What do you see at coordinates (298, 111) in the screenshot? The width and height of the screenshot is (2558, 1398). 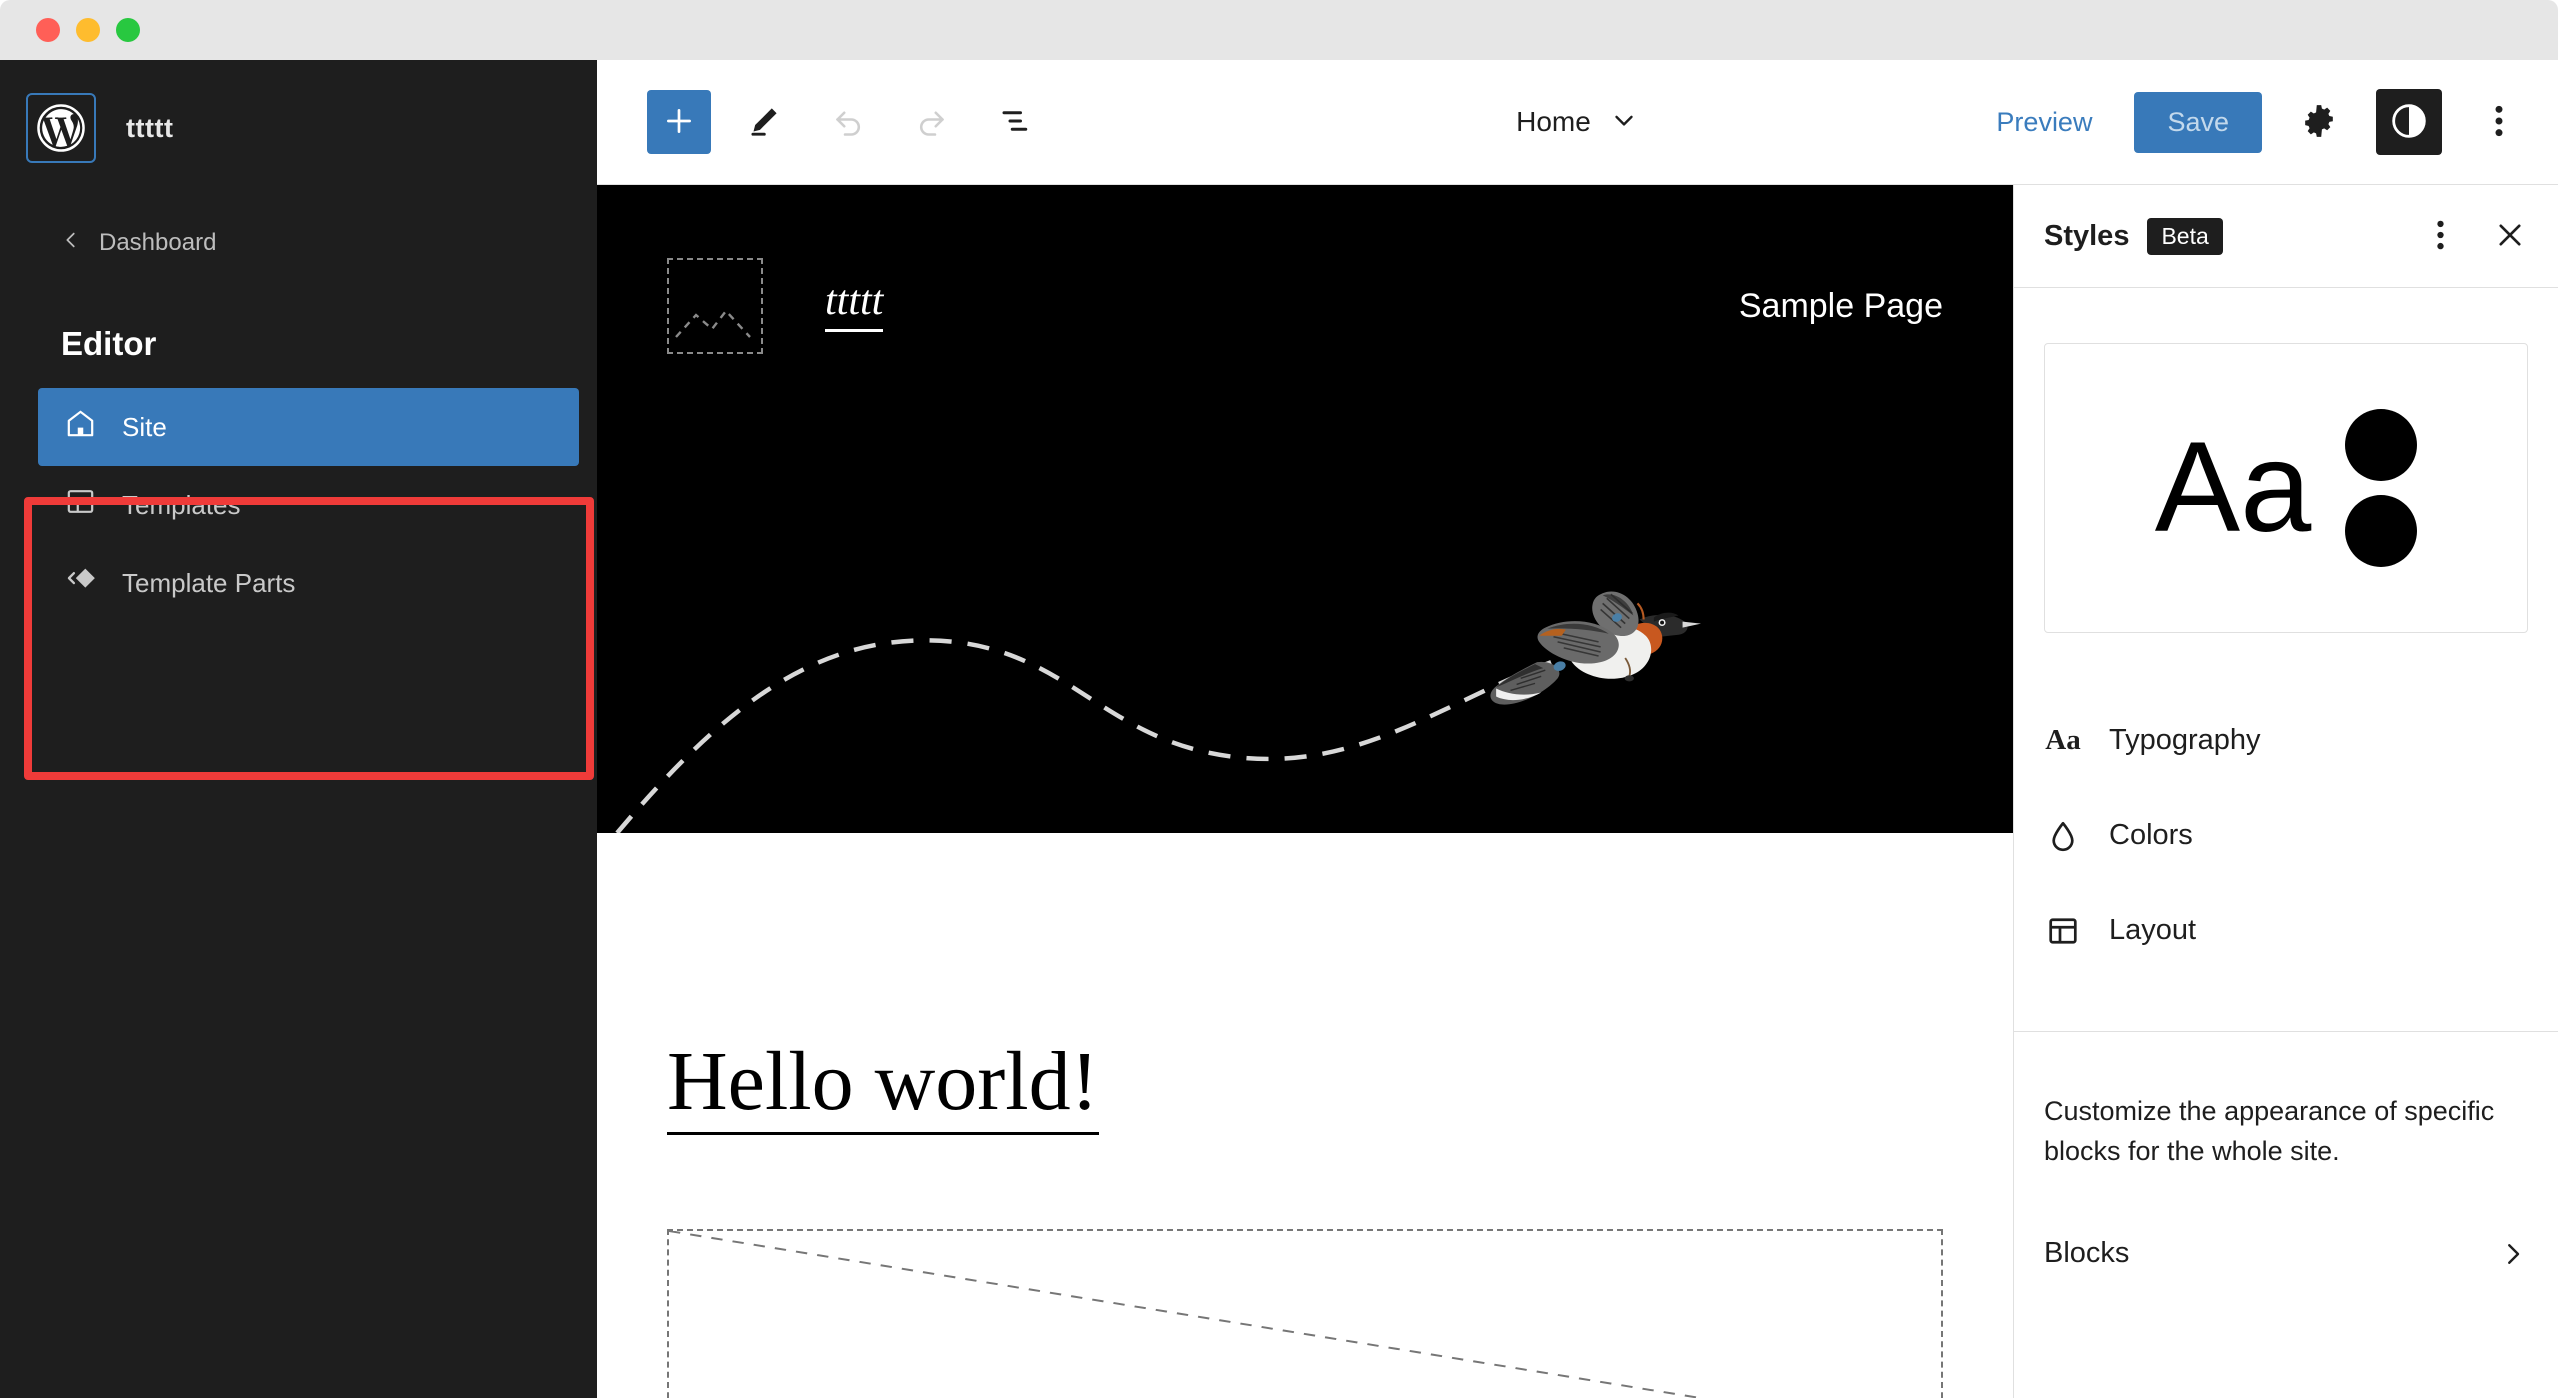 I see `sidebar-brand: ttttt` at bounding box center [298, 111].